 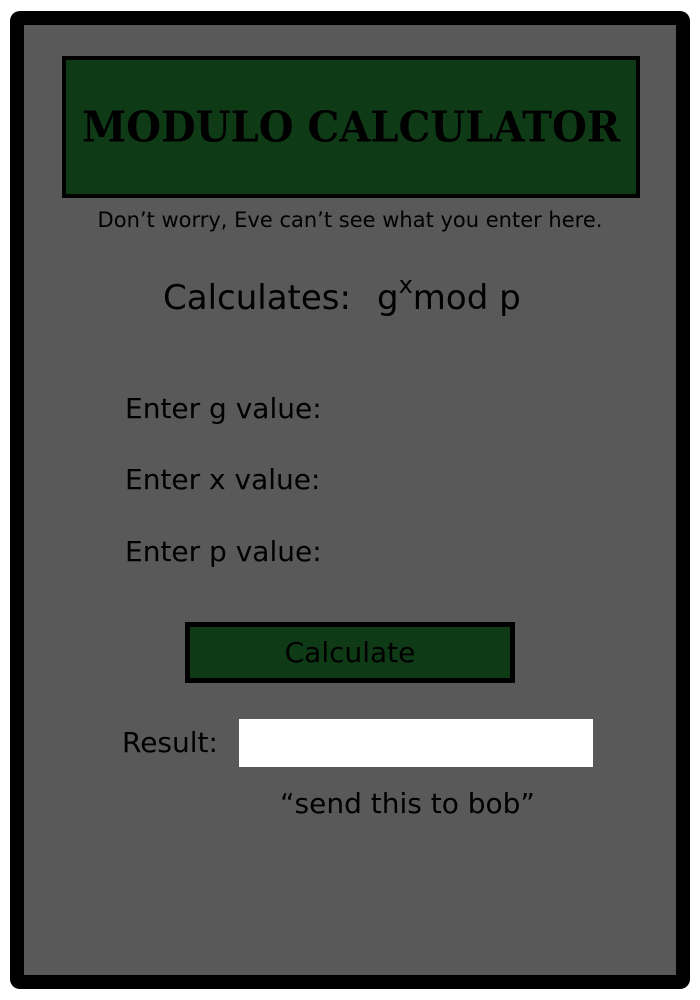 I want to click on x-value-input, so click(x=471, y=481).